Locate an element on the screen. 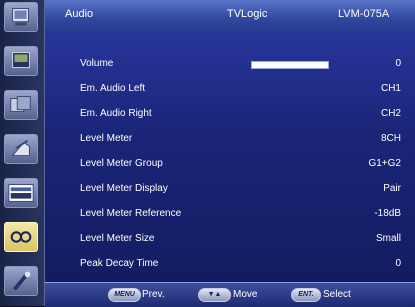 The image size is (415, 307). level-meter-group-row: Level Meter Group G1+G2 is located at coordinates (230, 163).